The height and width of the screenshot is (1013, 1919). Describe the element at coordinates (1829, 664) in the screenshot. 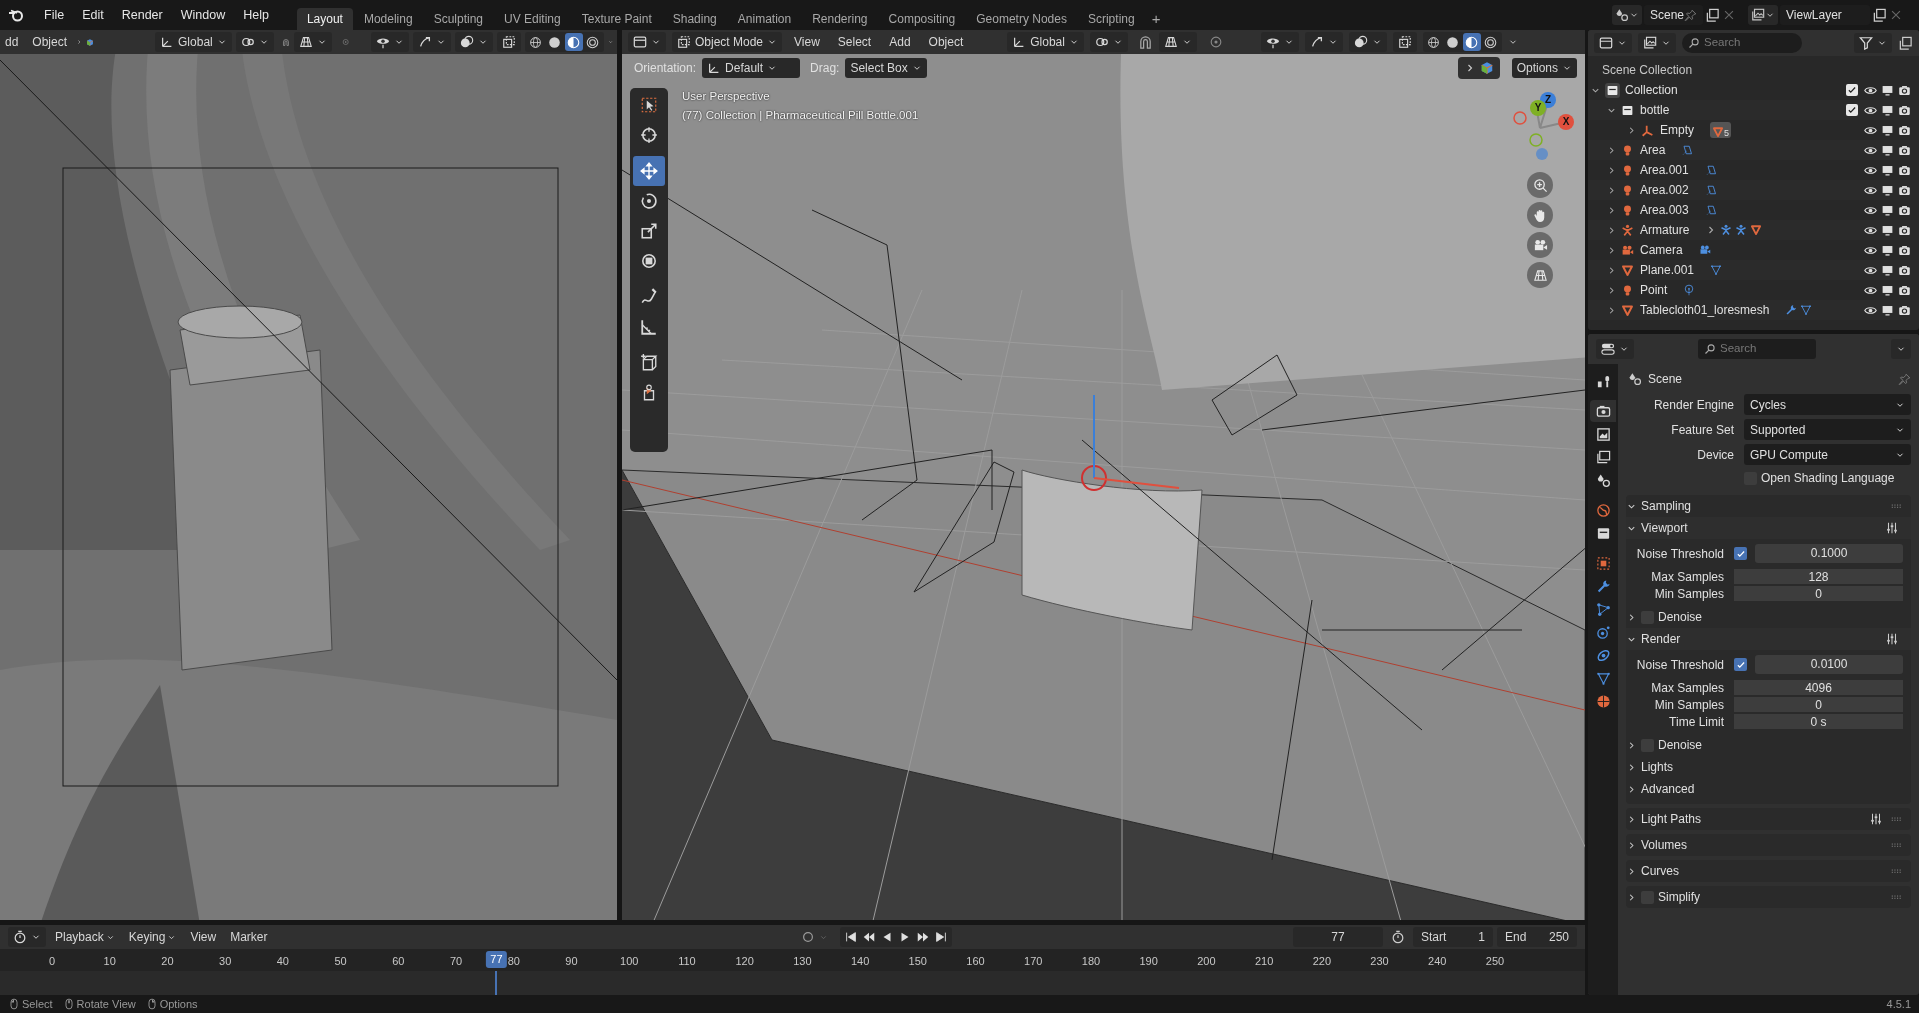

I see `number-field: 0.0100` at that location.